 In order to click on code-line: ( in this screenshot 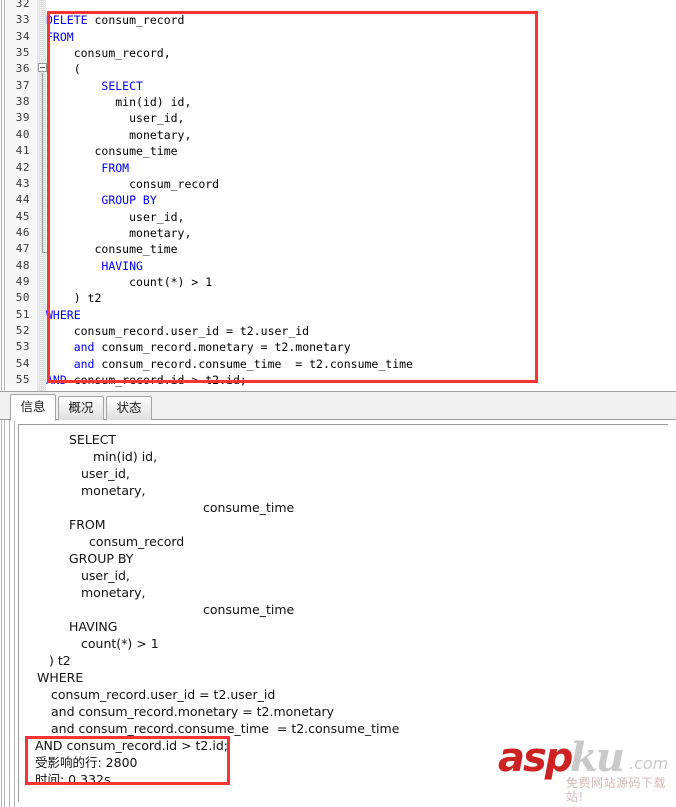, I will do `click(63, 69)`.